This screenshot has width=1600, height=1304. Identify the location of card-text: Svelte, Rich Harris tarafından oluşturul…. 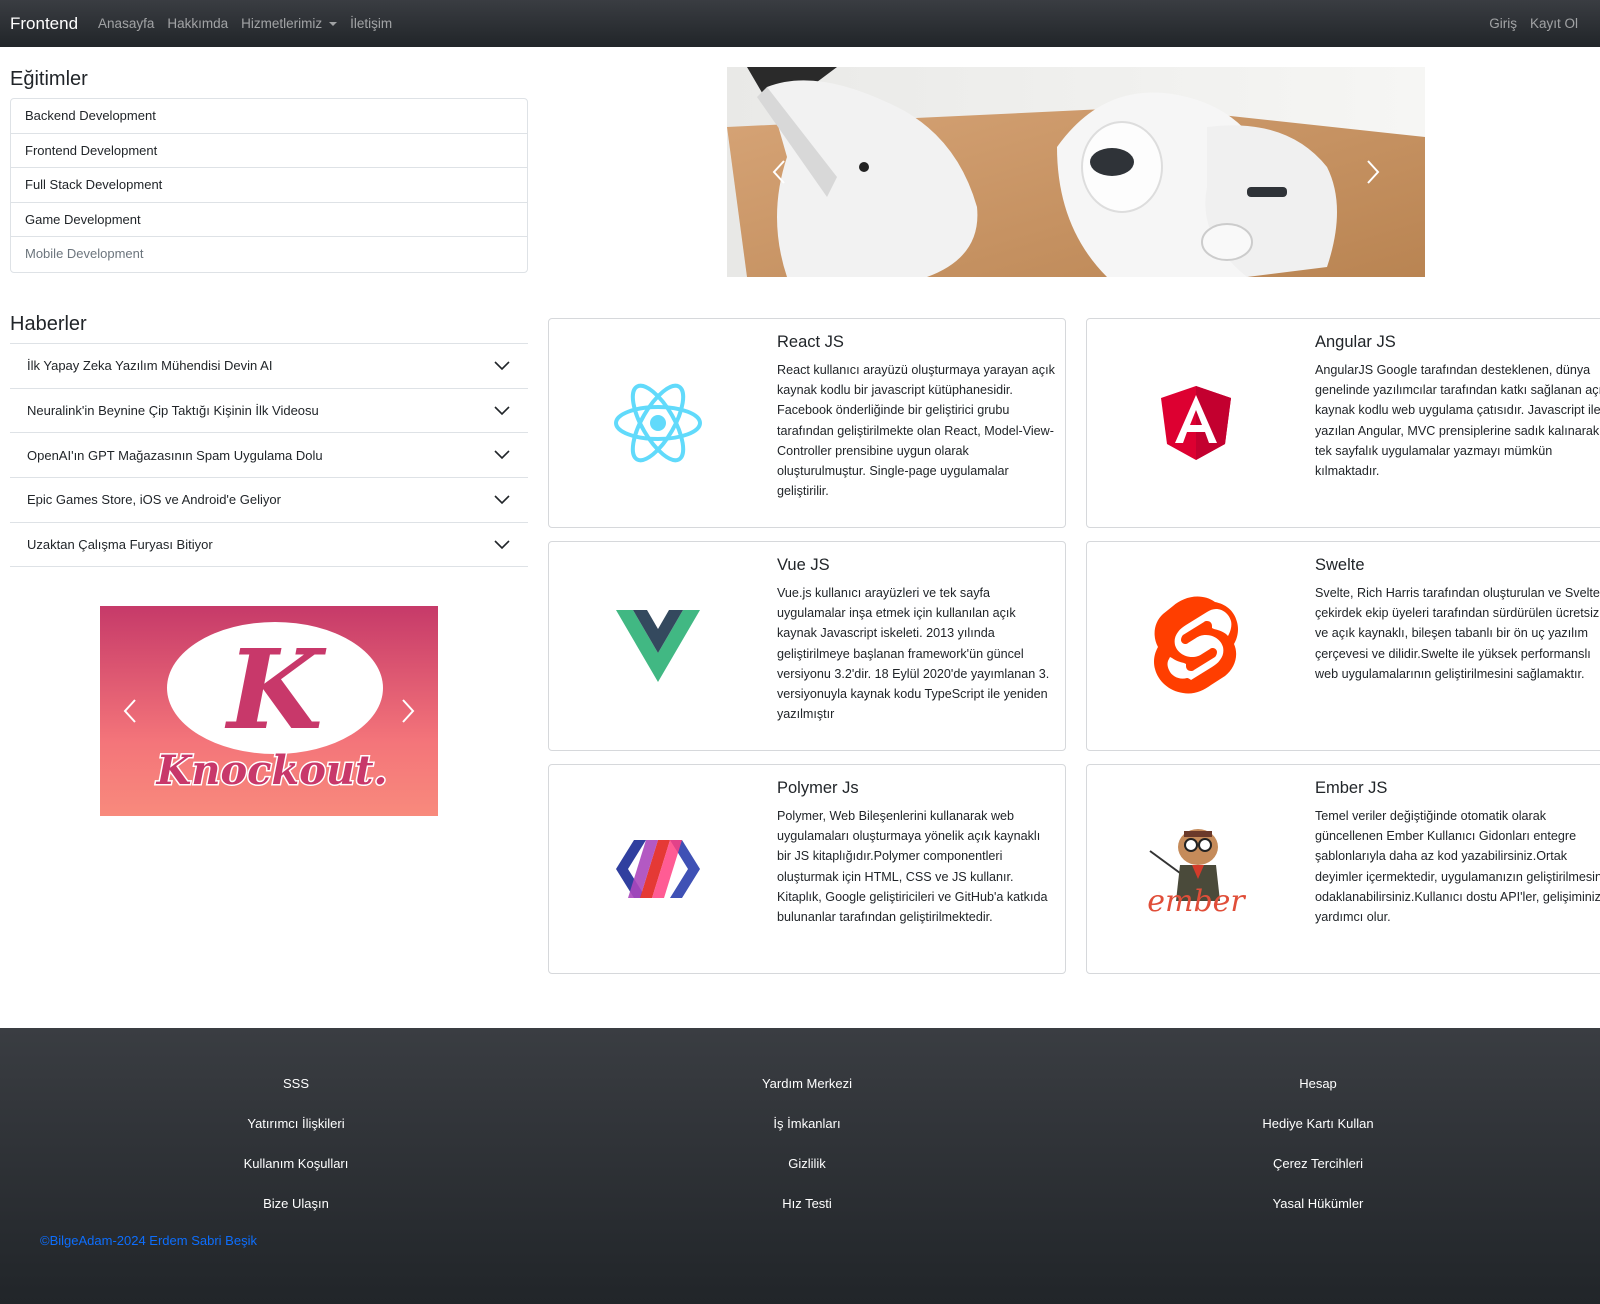
(1457, 633).